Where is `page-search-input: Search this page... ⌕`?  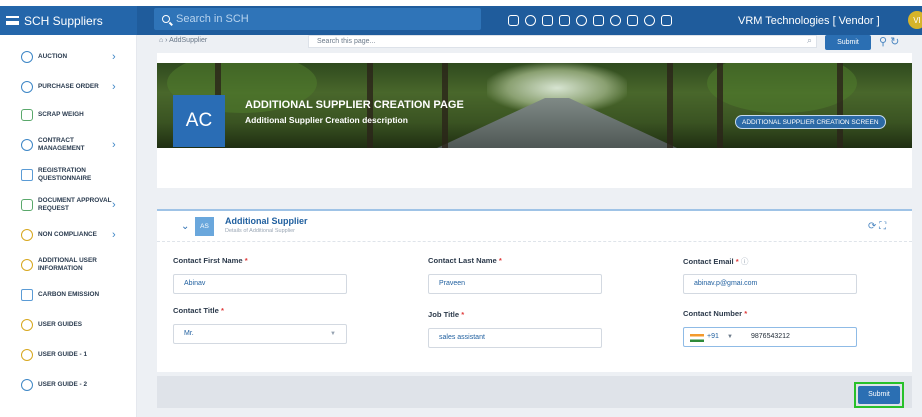 page-search-input: Search this page... ⌕ is located at coordinates (562, 41).